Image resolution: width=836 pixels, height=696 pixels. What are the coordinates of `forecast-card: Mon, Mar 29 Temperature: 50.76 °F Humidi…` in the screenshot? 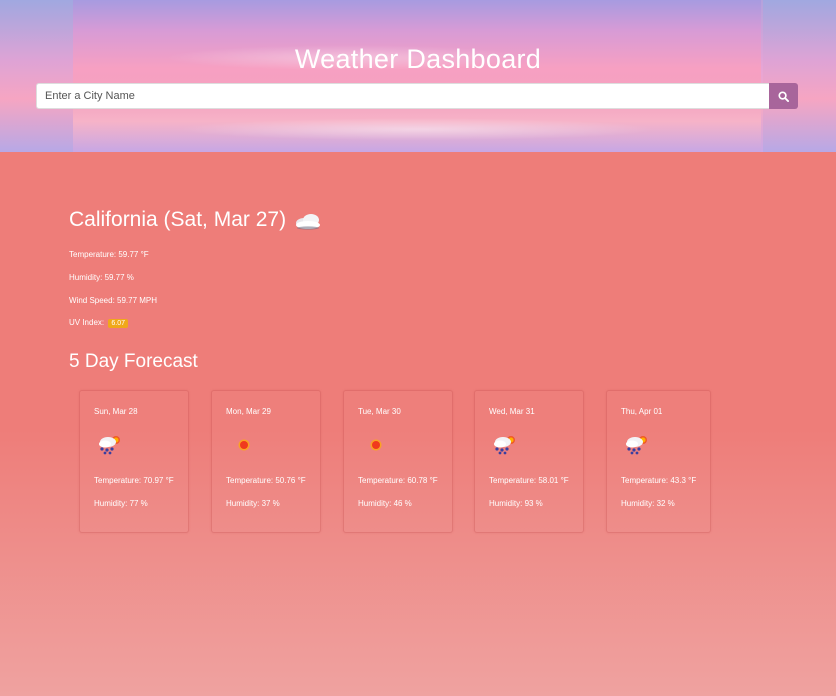 It's located at (266, 461).